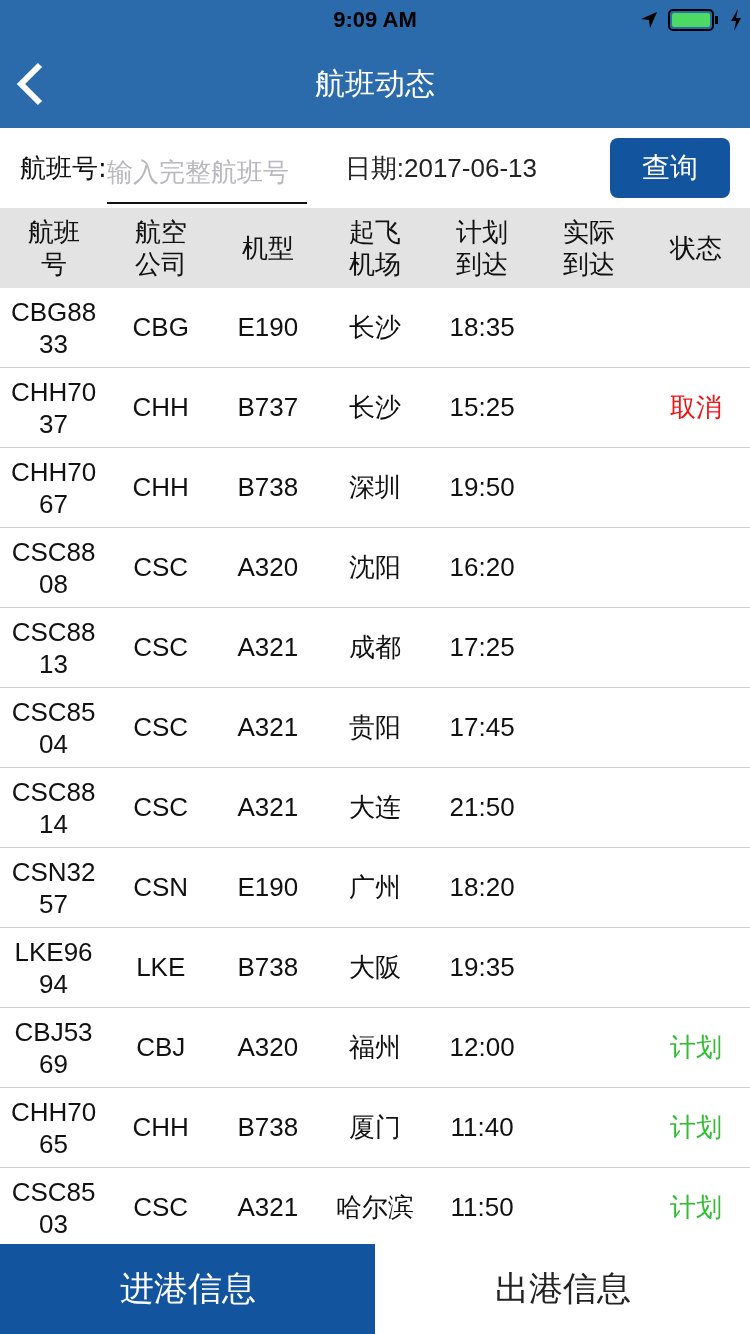 Image resolution: width=750 pixels, height=1334 pixels. Describe the element at coordinates (187, 1289) in the screenshot. I see `tab: 进港信息` at that location.